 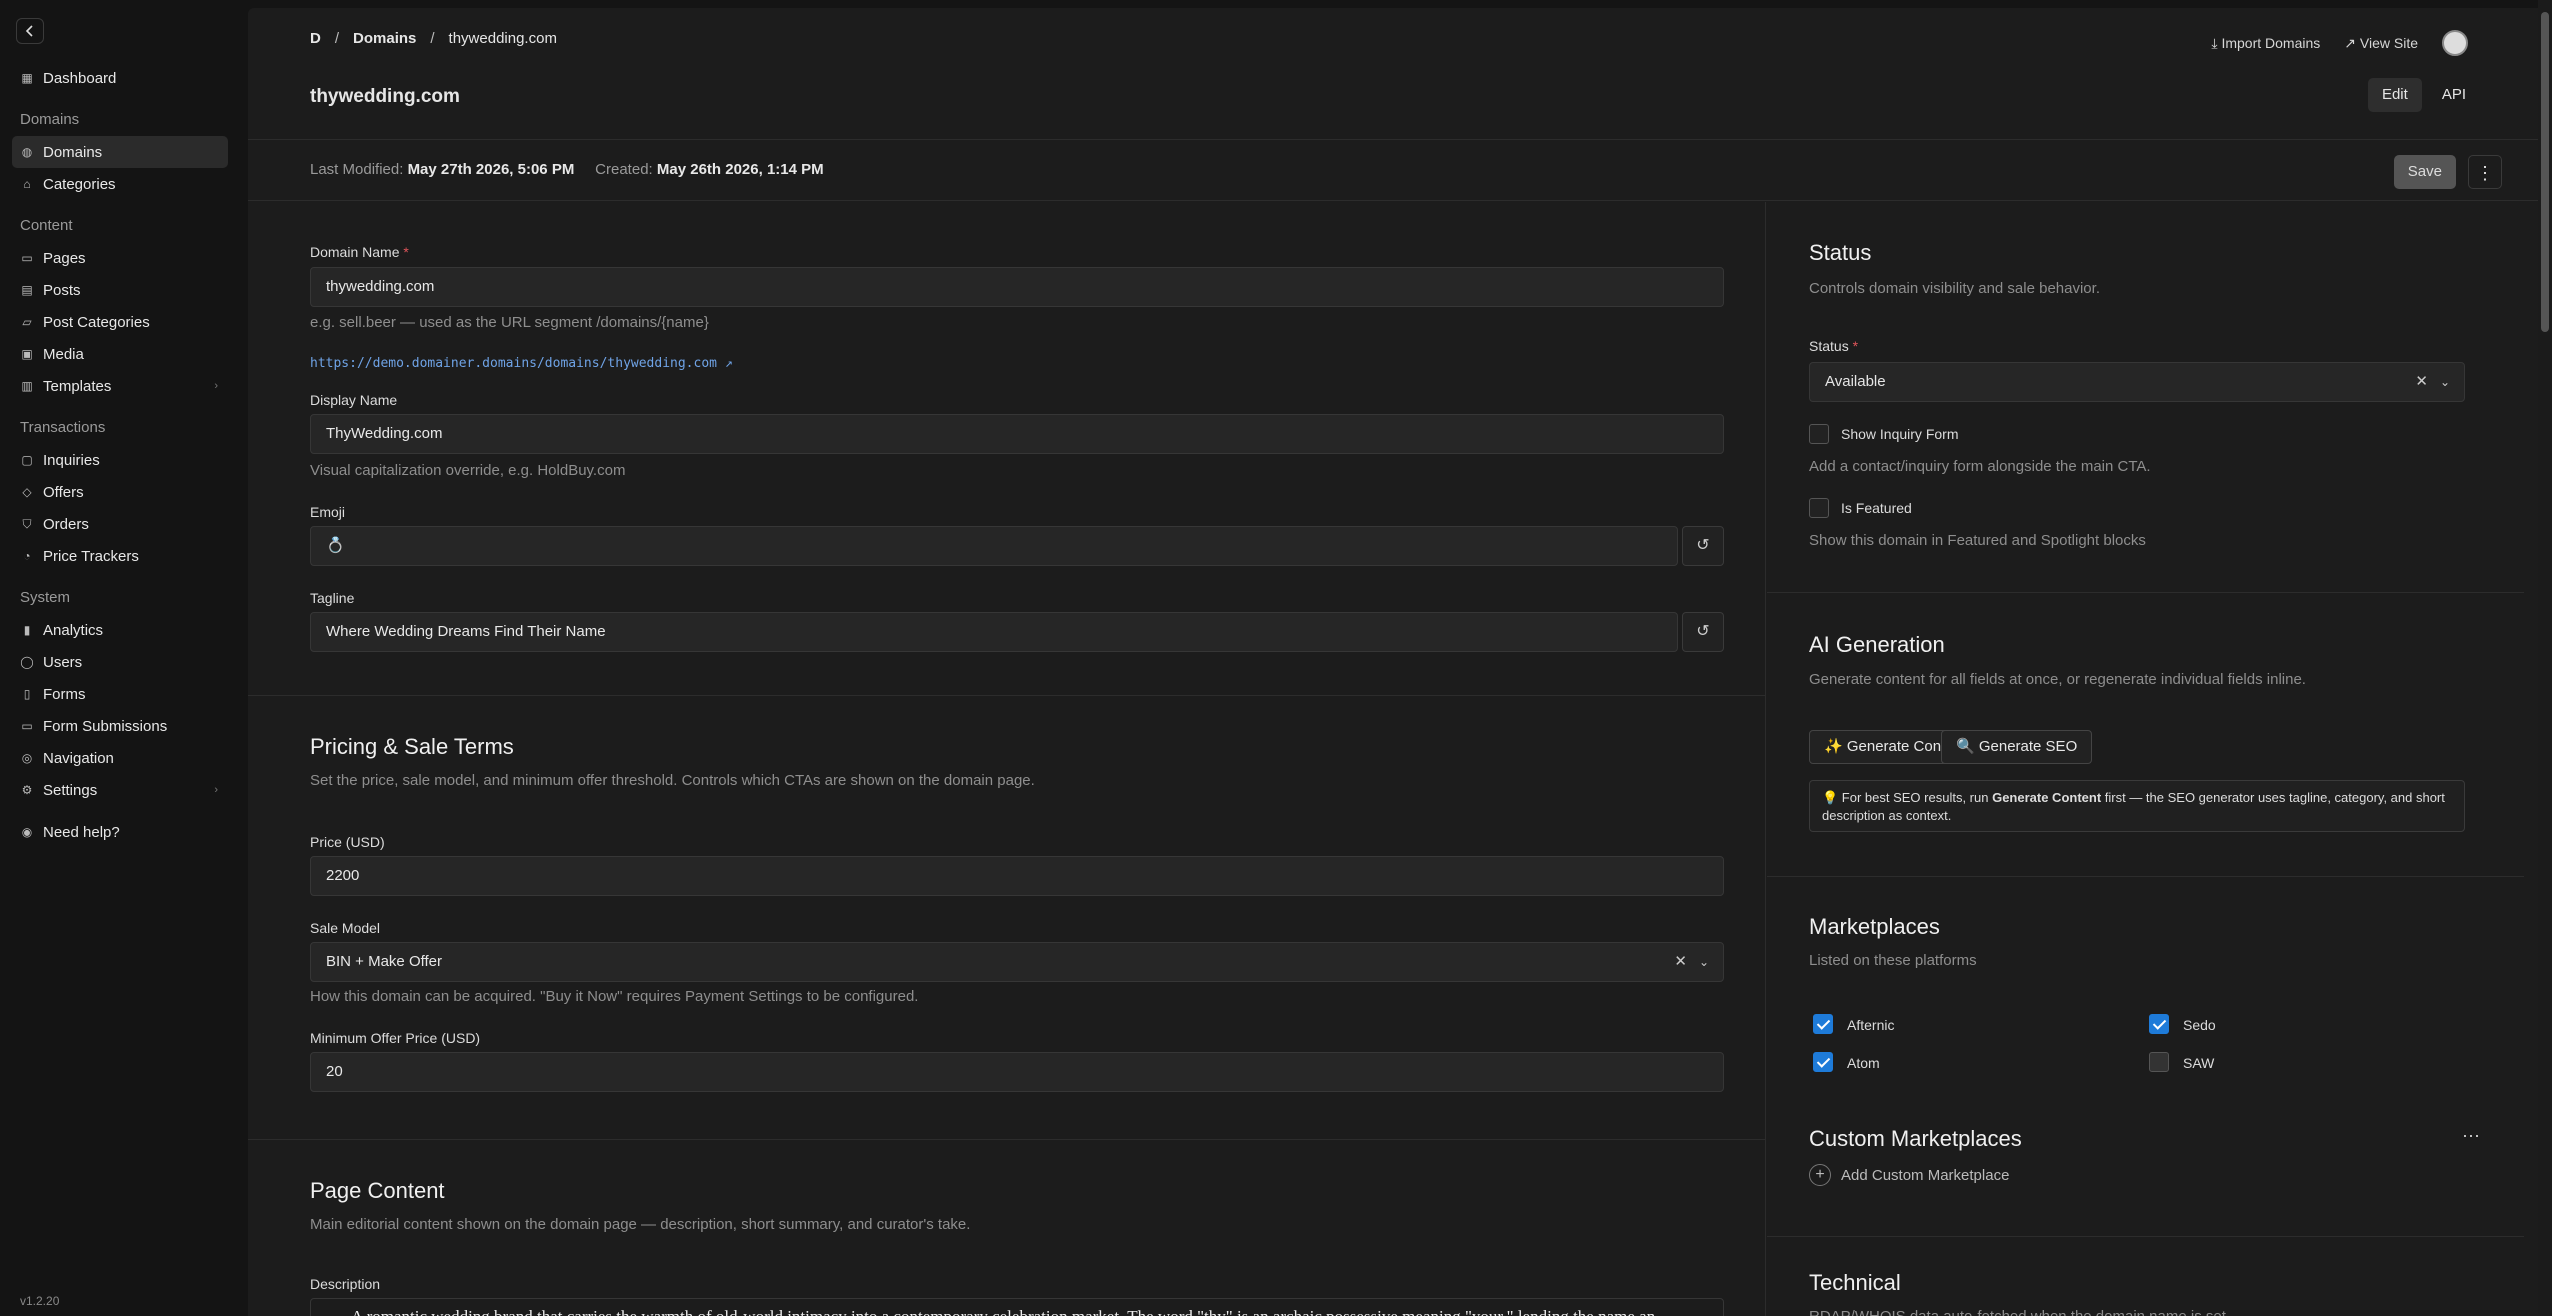 I want to click on page-scrollbar, so click(x=2545, y=658).